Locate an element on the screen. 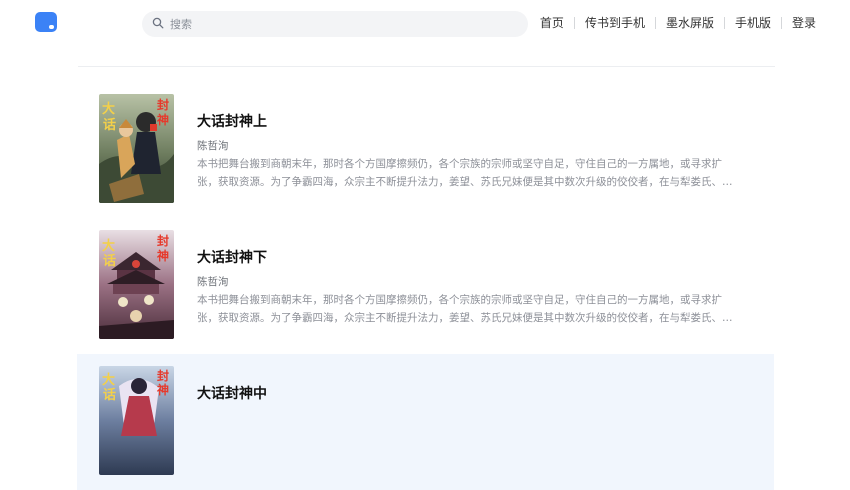 The image size is (850, 490). top-nav: 首页 传书到手机 墨水屏版 手机版 登录 is located at coordinates (678, 22).